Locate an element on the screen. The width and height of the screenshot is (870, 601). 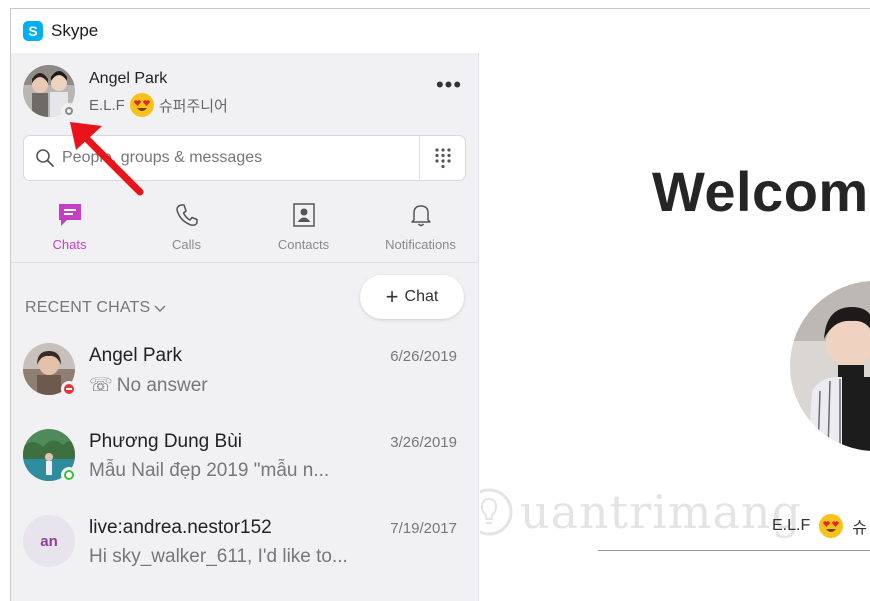
lightbulb-icon is located at coordinates (496, 512).